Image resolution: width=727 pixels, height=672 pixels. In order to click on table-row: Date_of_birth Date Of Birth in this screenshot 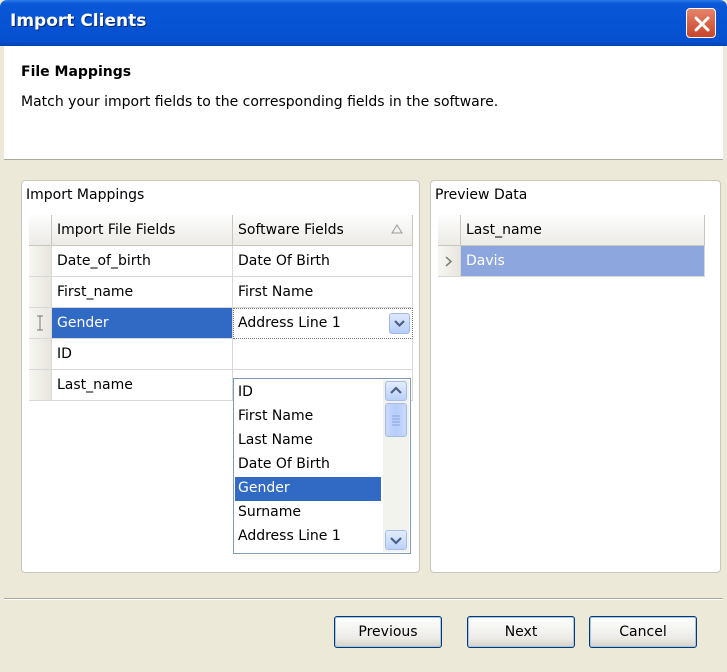, I will do `click(221, 261)`.